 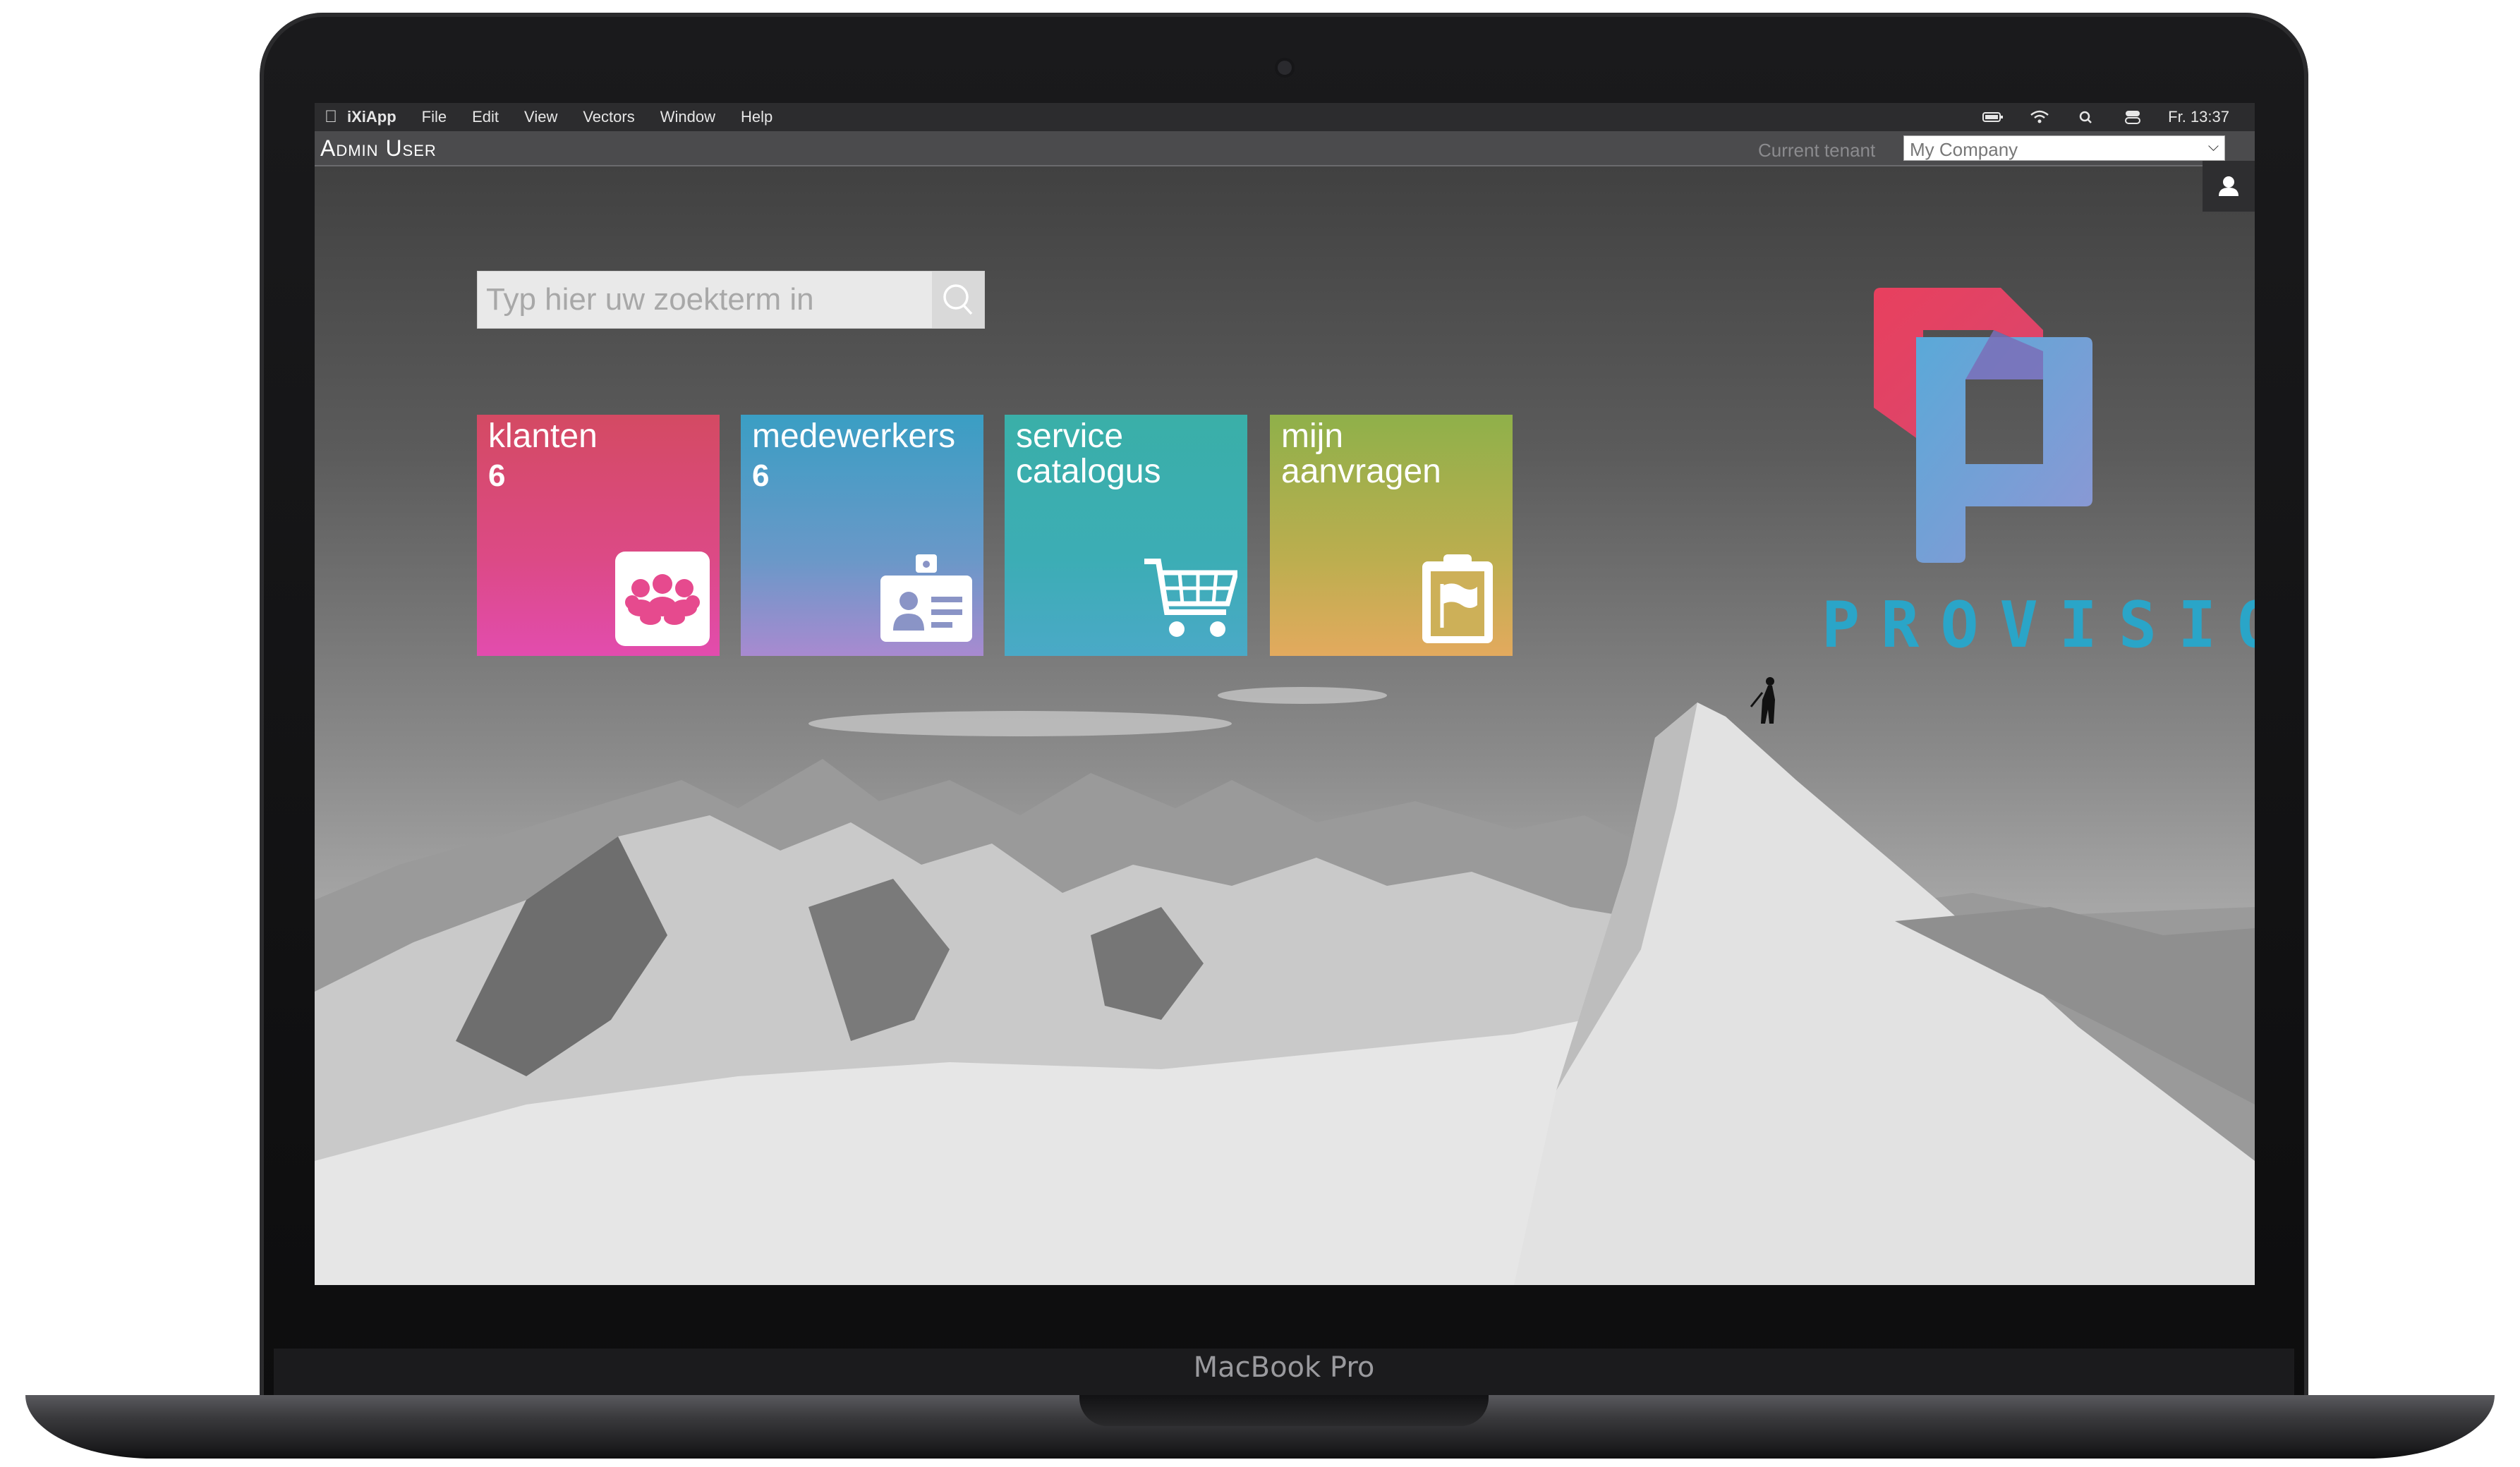 I want to click on search-input, so click(x=704, y=300).